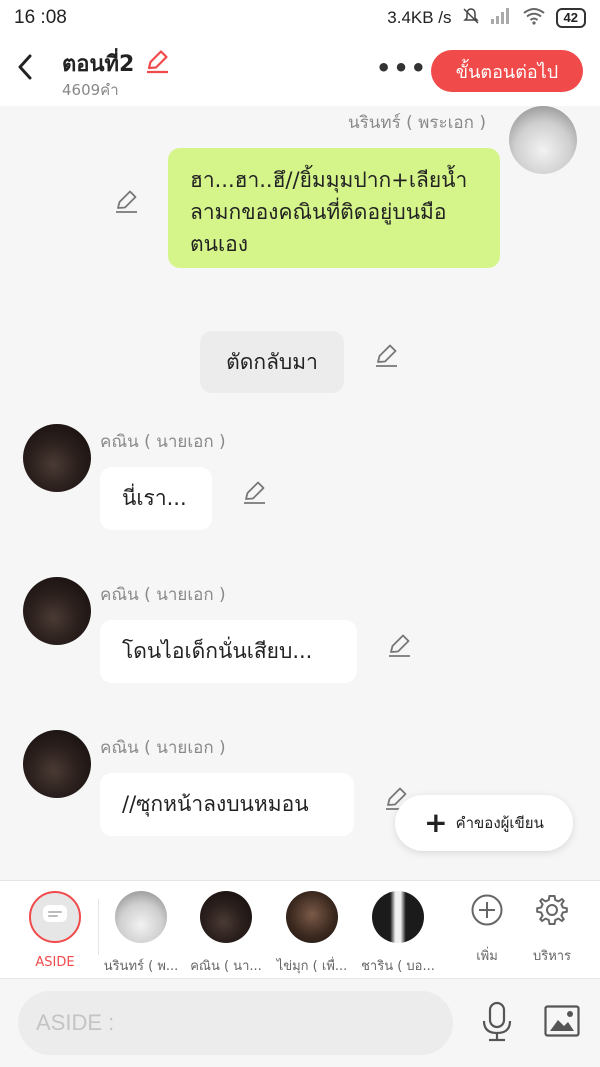 The image size is (600, 1067). What do you see at coordinates (402, 68) in the screenshot?
I see `more-button: •••` at bounding box center [402, 68].